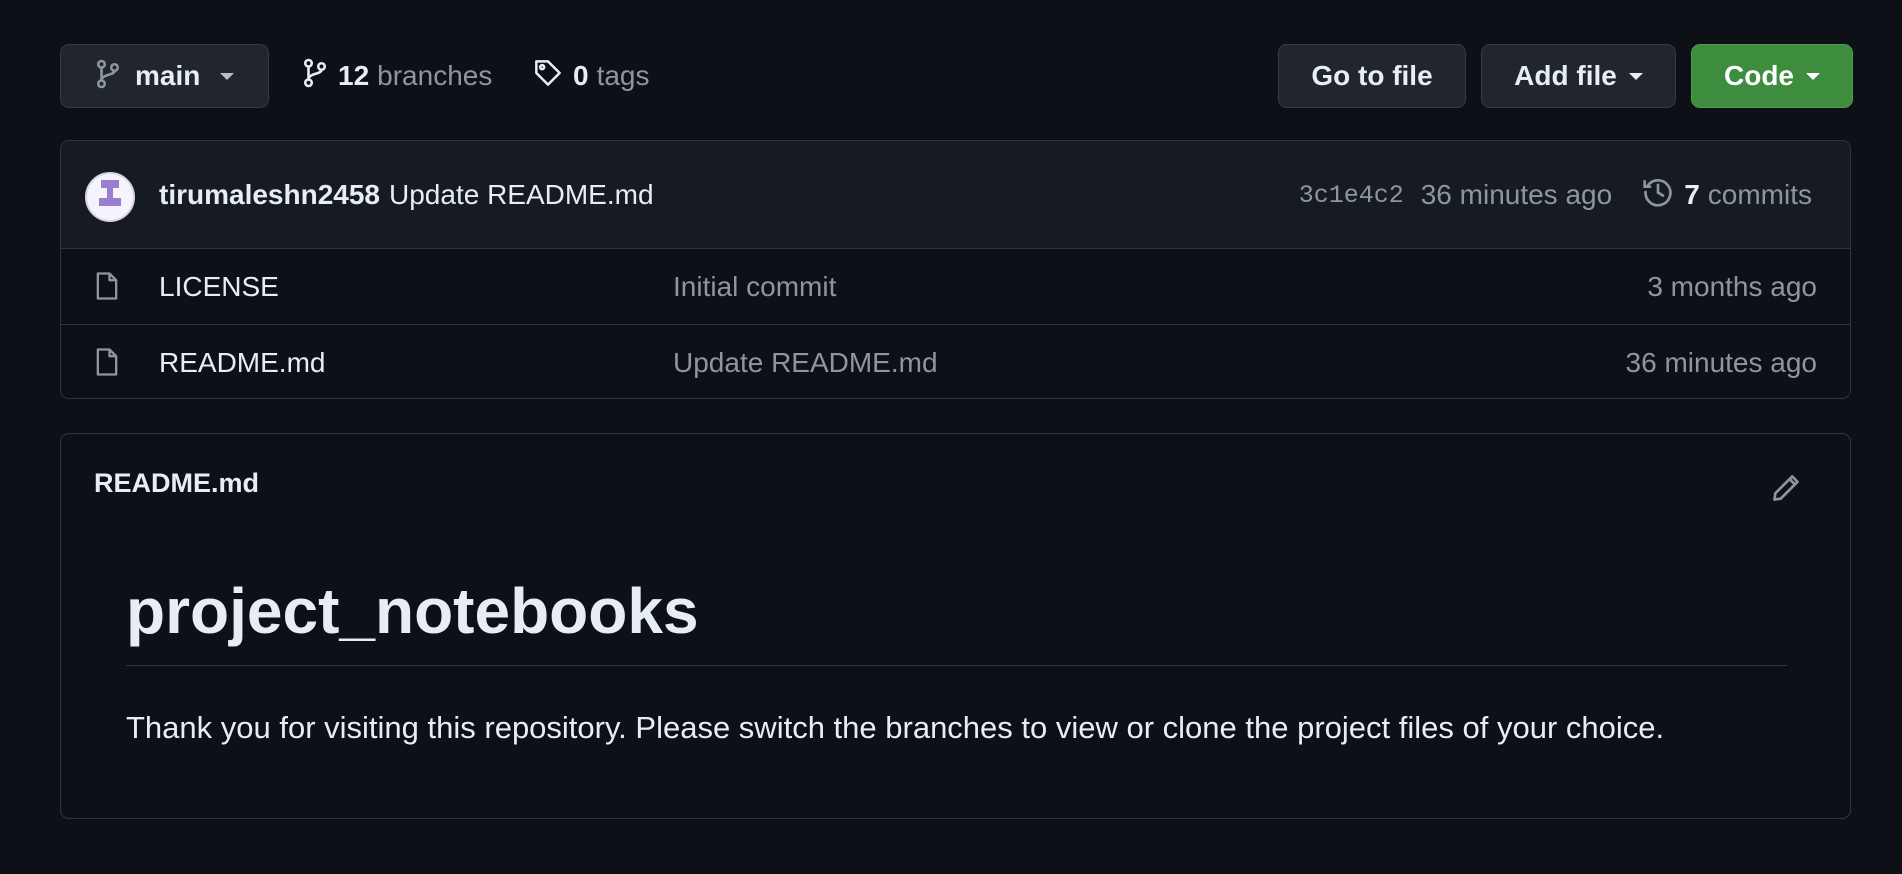 The height and width of the screenshot is (874, 1902). I want to click on add-file-label: Add file, so click(1565, 75).